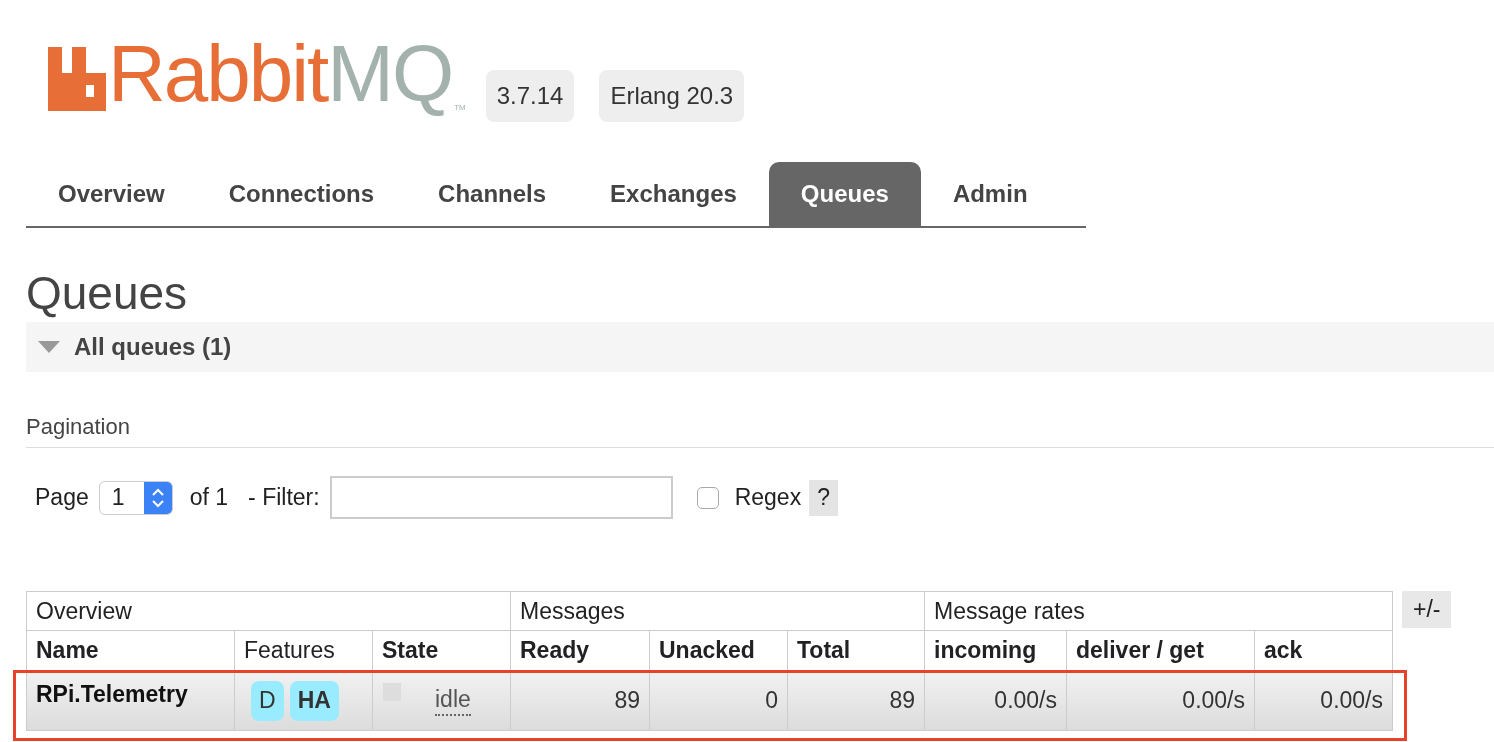 The width and height of the screenshot is (1494, 742). I want to click on help-button: ?, so click(823, 497).